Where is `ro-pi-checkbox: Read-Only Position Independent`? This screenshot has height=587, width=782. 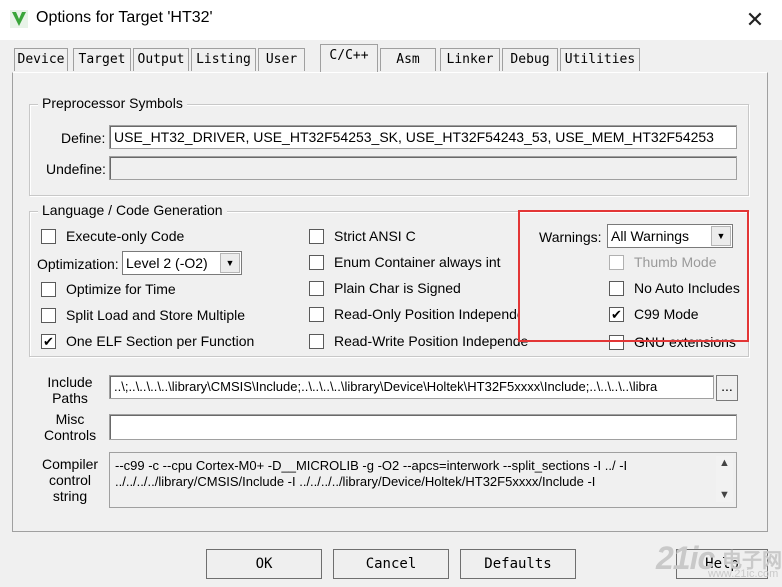
ro-pi-checkbox: Read-Only Position Independent is located at coordinates (414, 314).